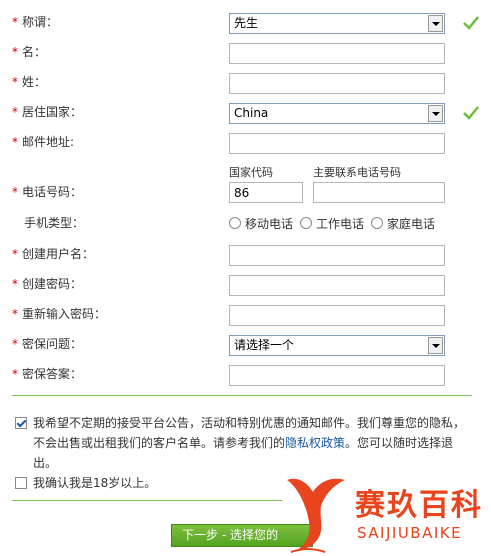 Image resolution: width=491 pixels, height=556 pixels. What do you see at coordinates (337, 23) in the screenshot?
I see `salutation-select: 先生` at bounding box center [337, 23].